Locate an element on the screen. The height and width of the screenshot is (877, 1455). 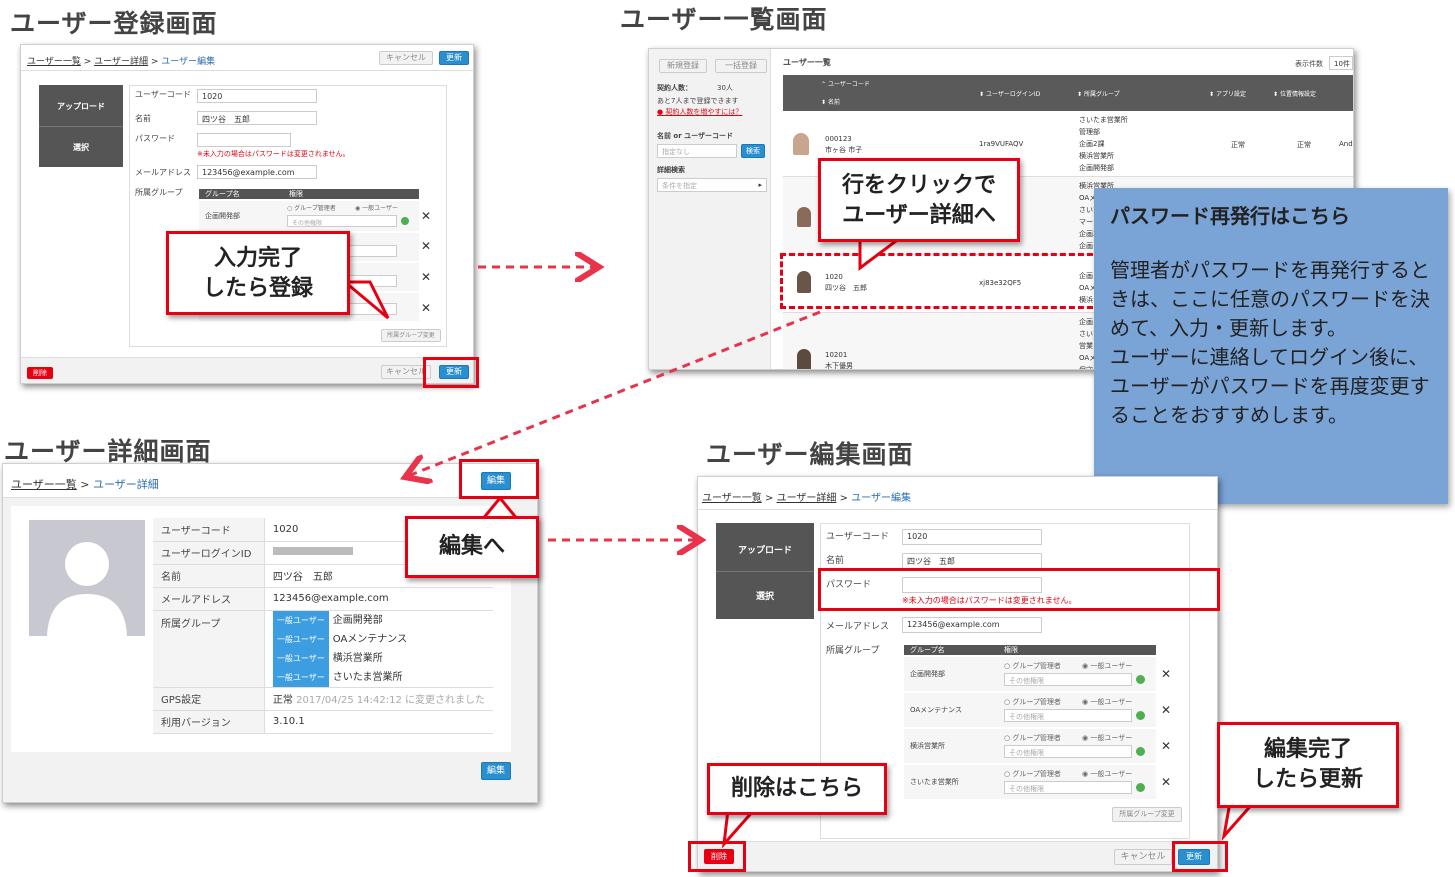
password-input is located at coordinates (244, 140).